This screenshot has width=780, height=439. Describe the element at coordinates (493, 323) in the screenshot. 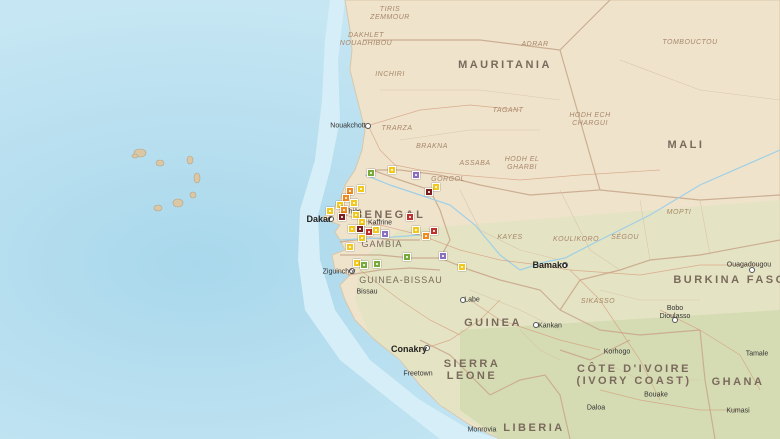

I see `country-label-guinea: GUINEA` at that location.